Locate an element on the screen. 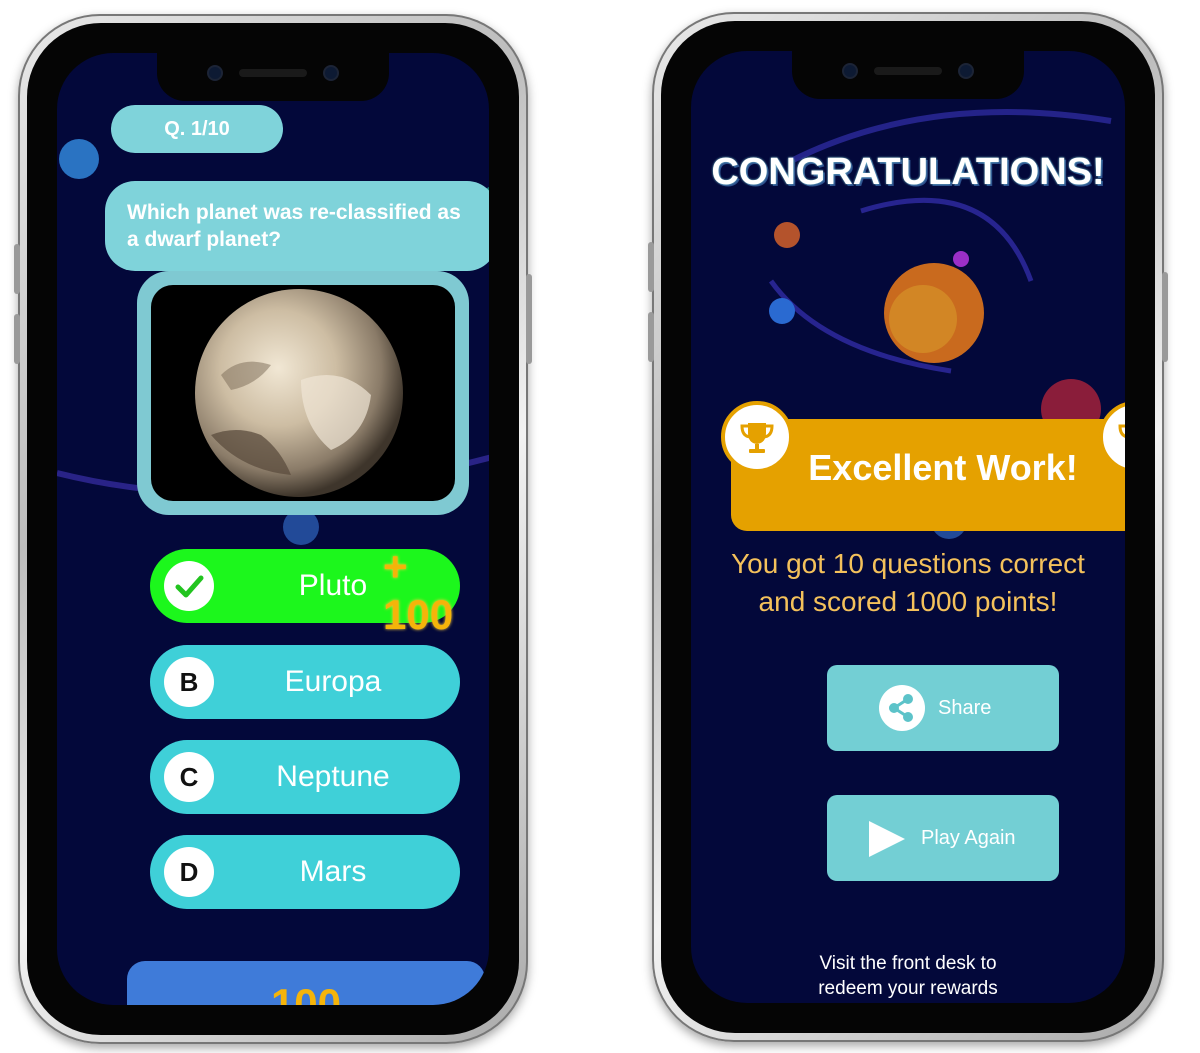 This screenshot has width=1200, height=1053. answer-label: Mars is located at coordinates (333, 871).